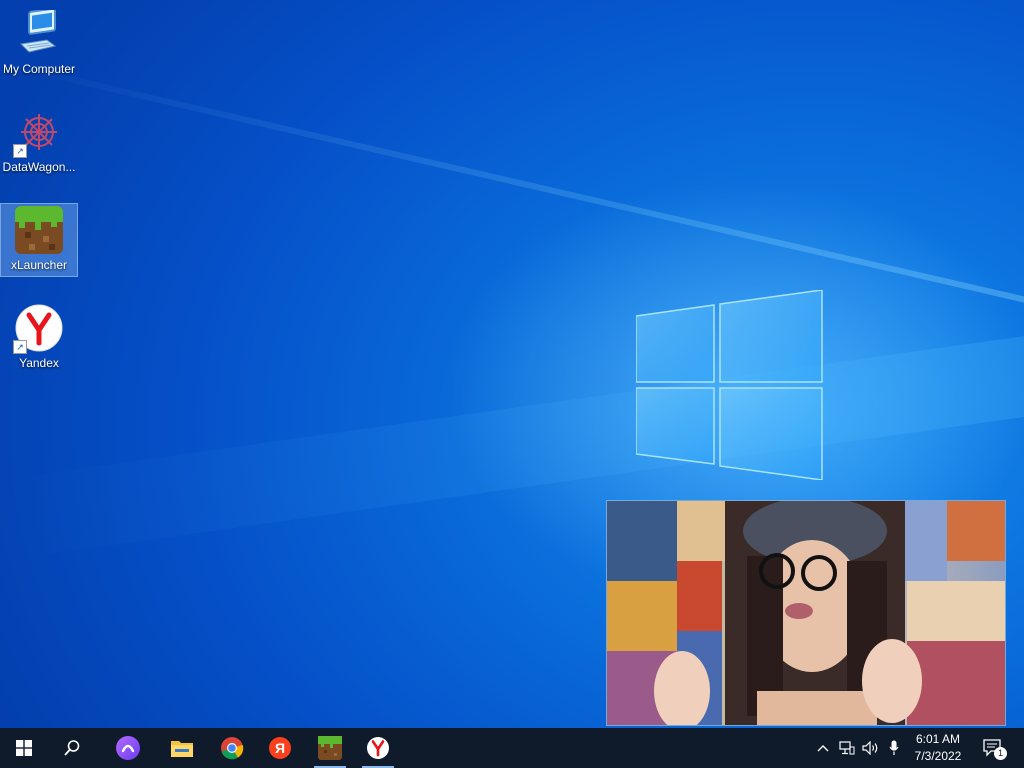 Image resolution: width=1024 pixels, height=768 pixels. What do you see at coordinates (993, 748) in the screenshot?
I see `action-center-button: 1` at bounding box center [993, 748].